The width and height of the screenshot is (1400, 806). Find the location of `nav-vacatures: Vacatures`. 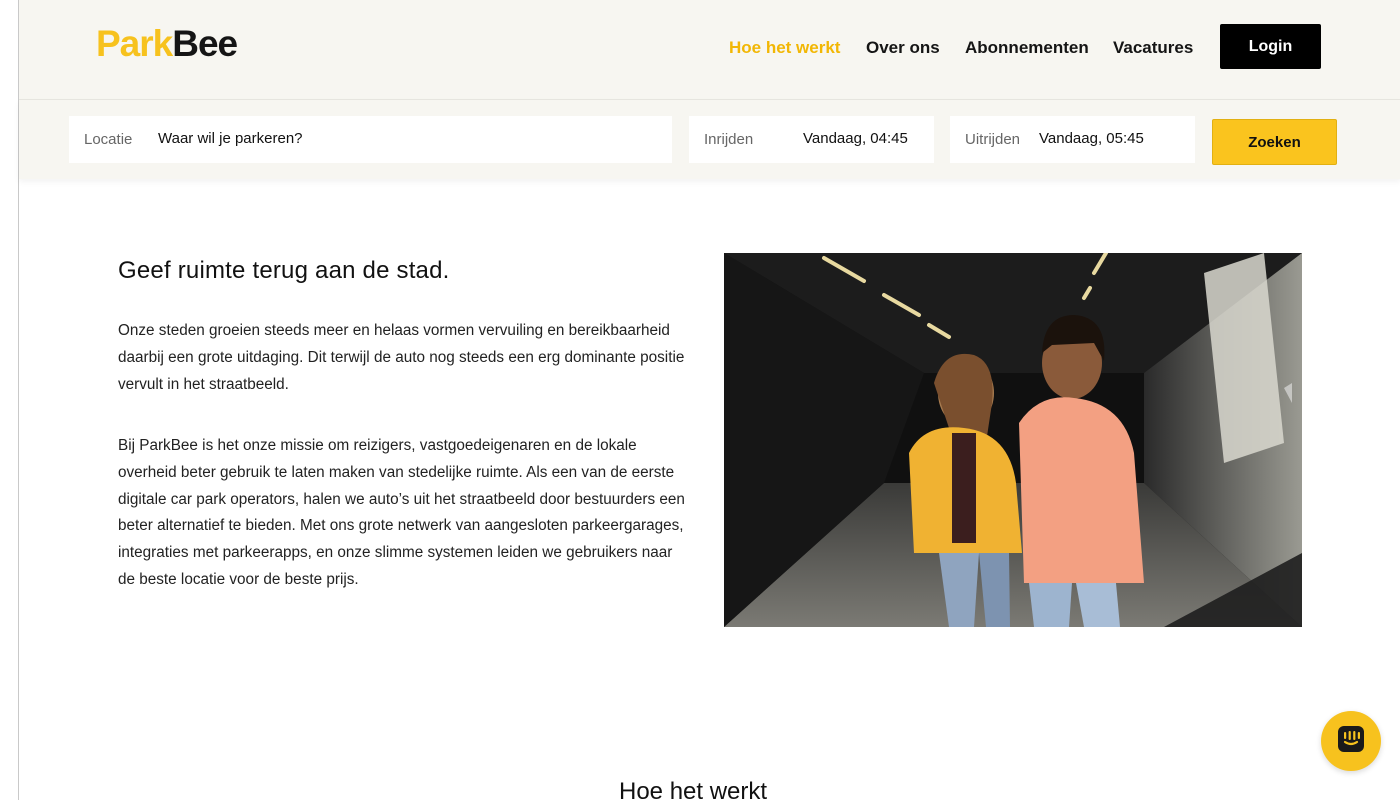

nav-vacatures: Vacatures is located at coordinates (1153, 48).